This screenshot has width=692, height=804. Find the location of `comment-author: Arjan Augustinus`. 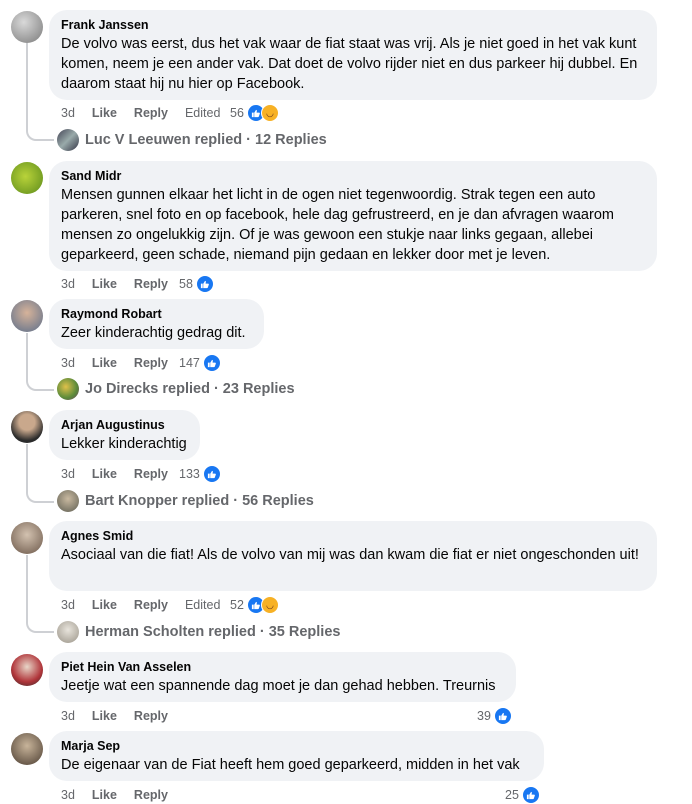

comment-author: Arjan Augustinus is located at coordinates (124, 425).